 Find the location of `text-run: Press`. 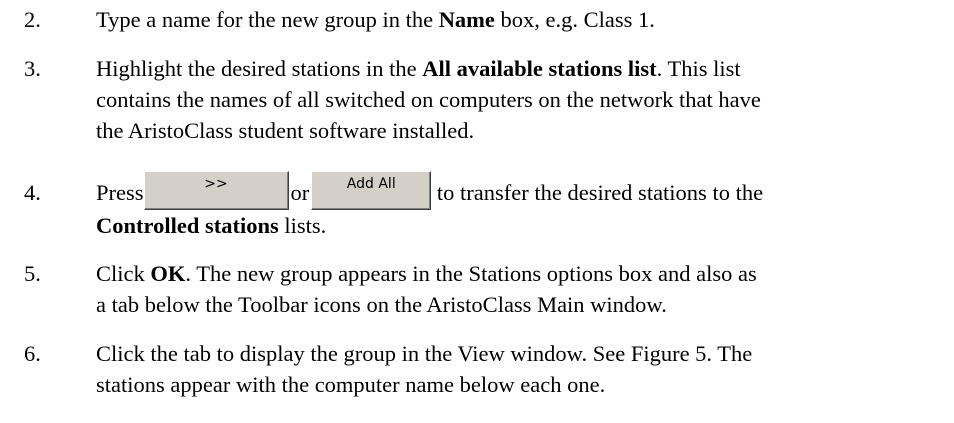

text-run: Press is located at coordinates (120, 192).